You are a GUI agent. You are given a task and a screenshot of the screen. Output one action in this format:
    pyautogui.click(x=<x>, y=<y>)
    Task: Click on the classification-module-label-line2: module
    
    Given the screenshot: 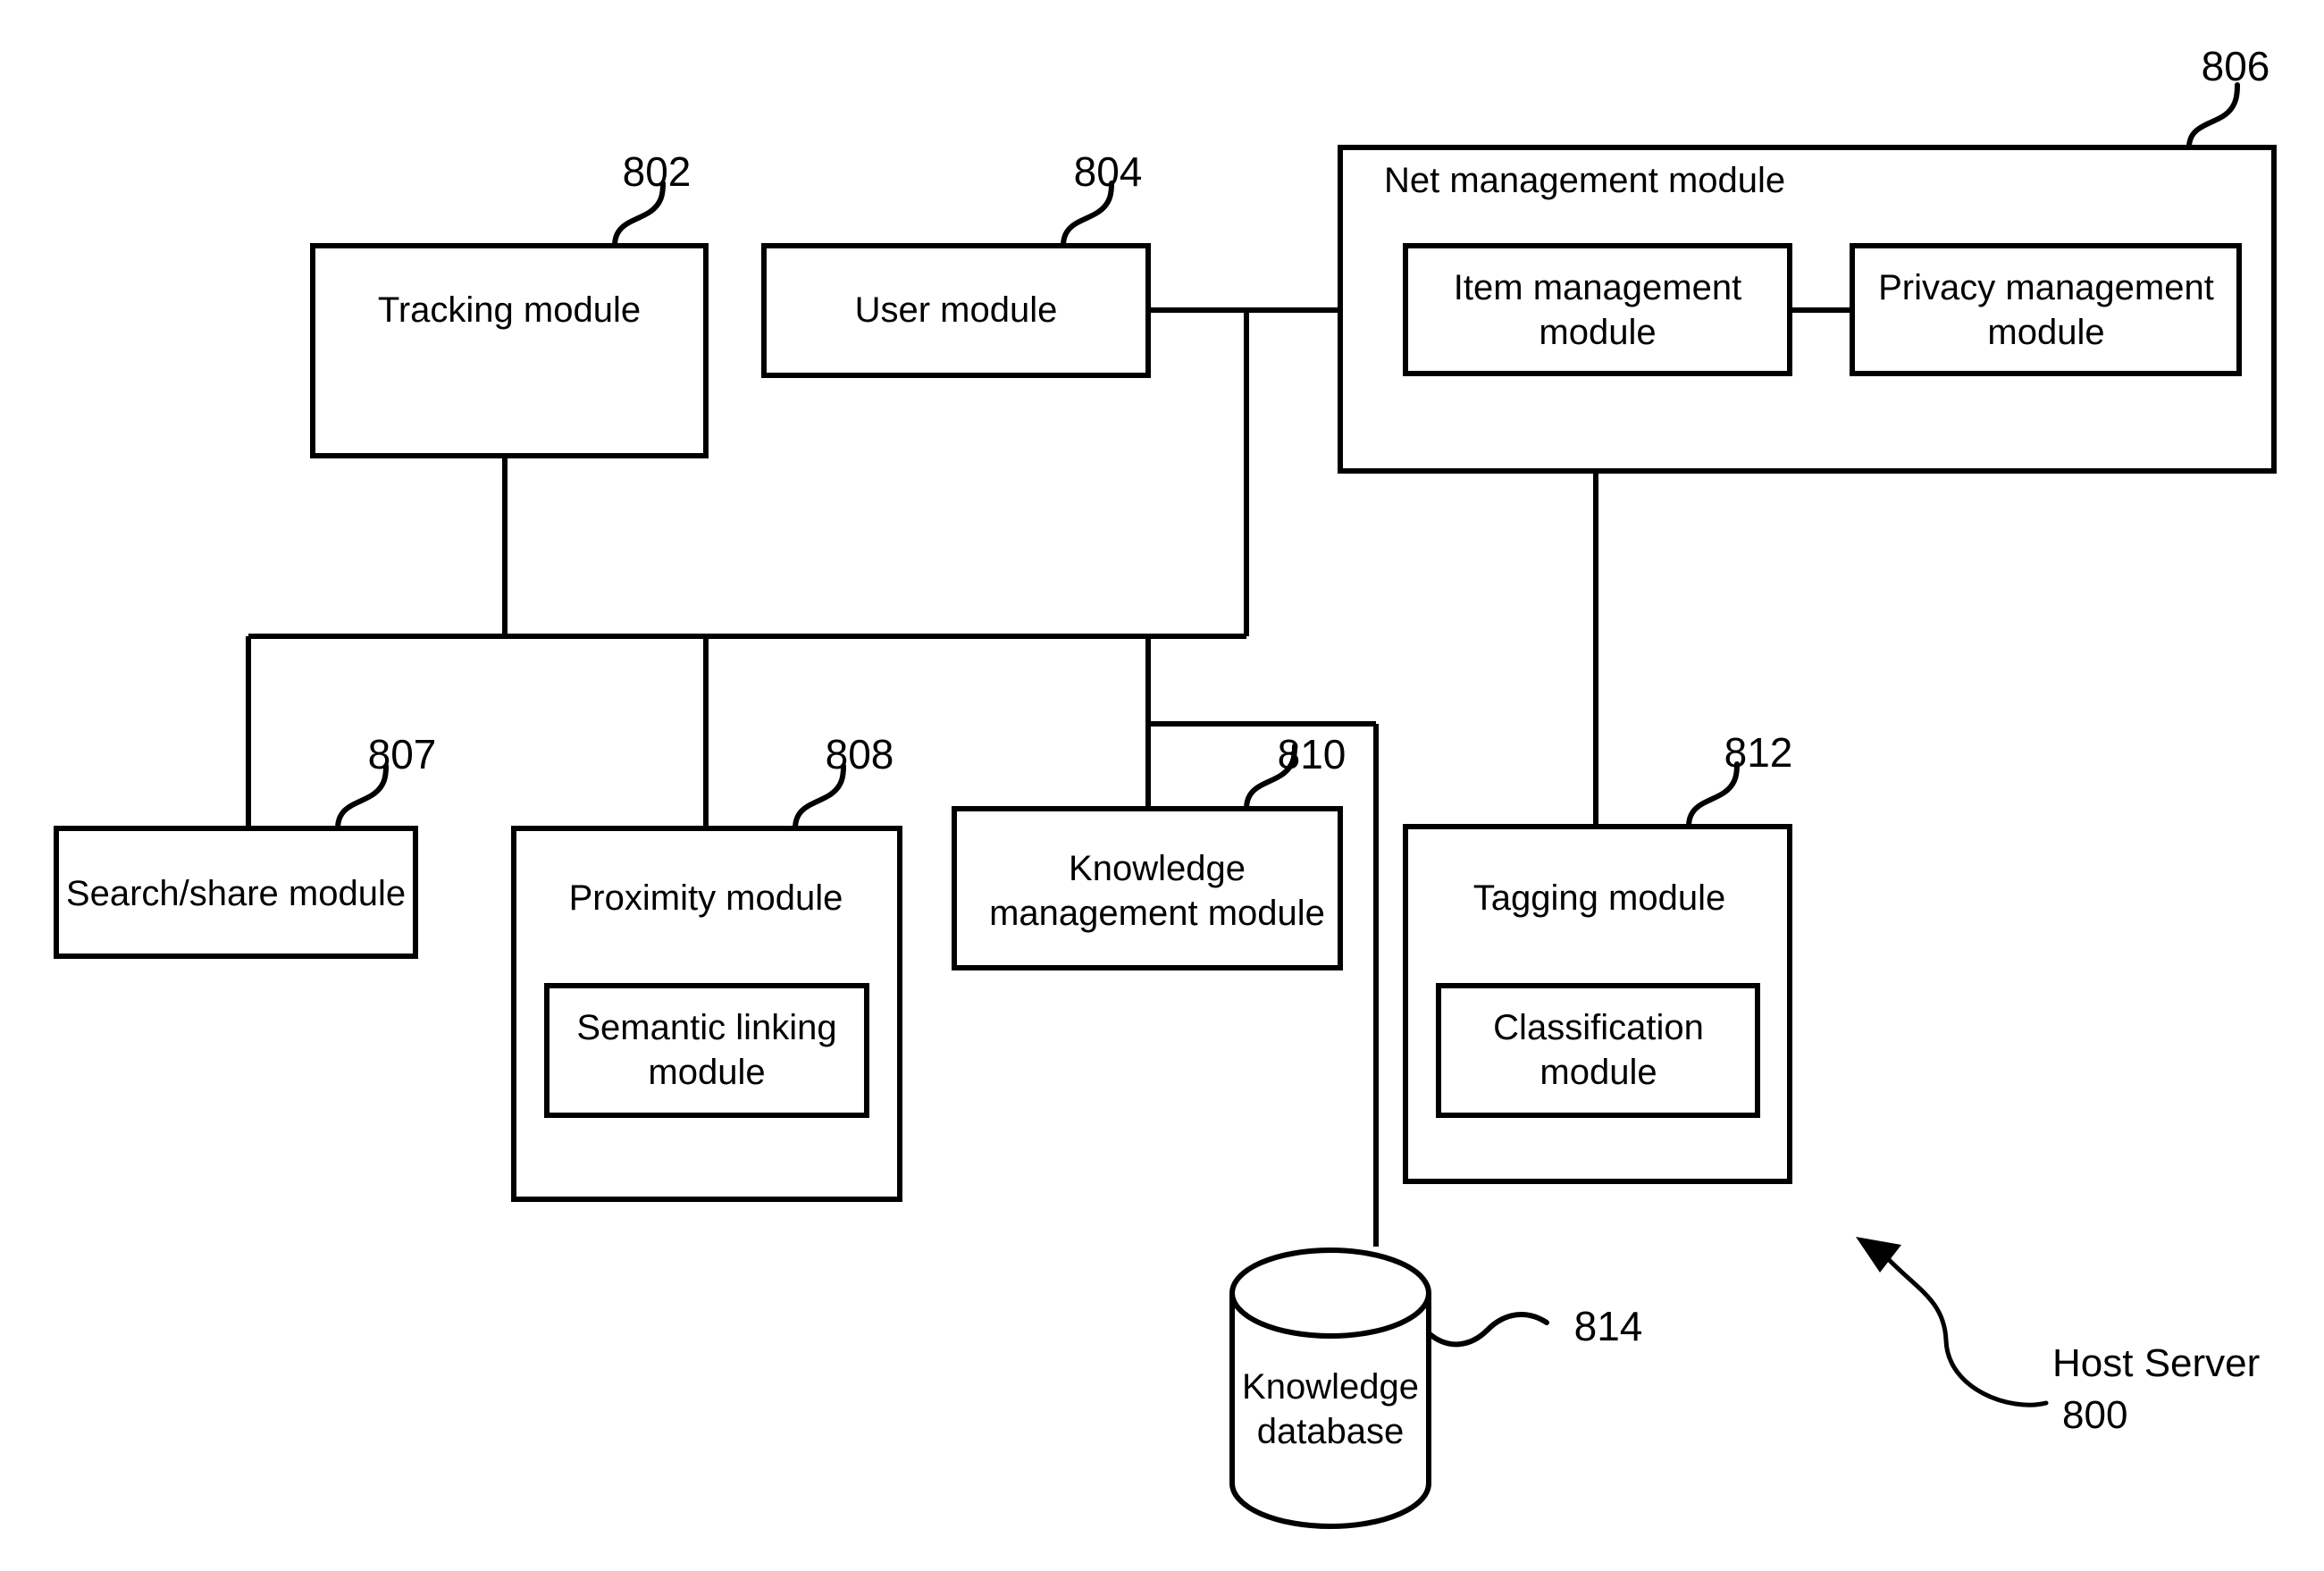 What is the action you would take?
    pyautogui.click(x=1598, y=1072)
    